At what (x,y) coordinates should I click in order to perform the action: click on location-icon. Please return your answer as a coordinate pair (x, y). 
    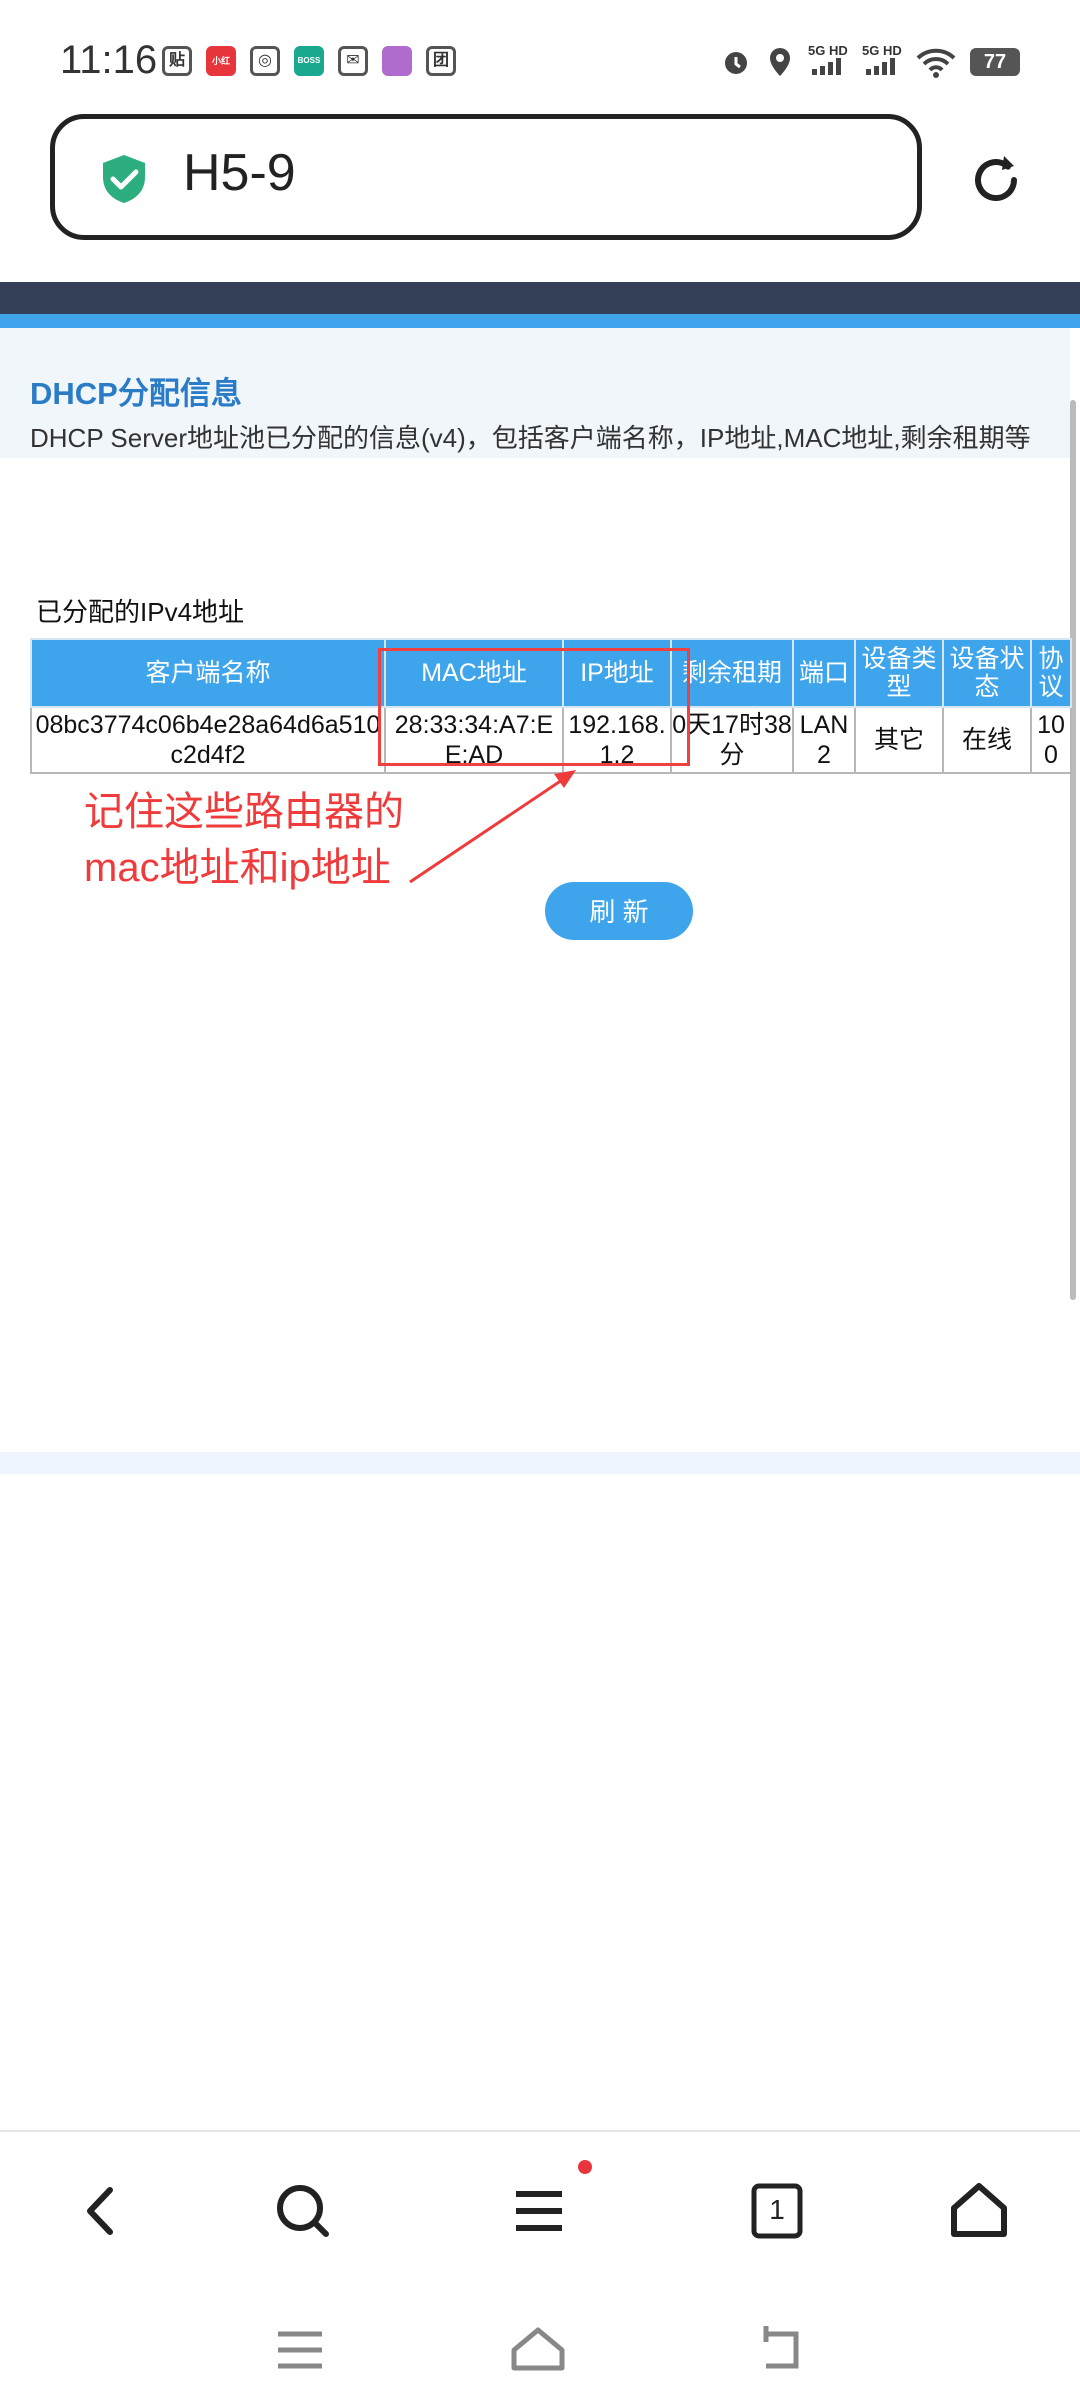
    Looking at the image, I should click on (780, 62).